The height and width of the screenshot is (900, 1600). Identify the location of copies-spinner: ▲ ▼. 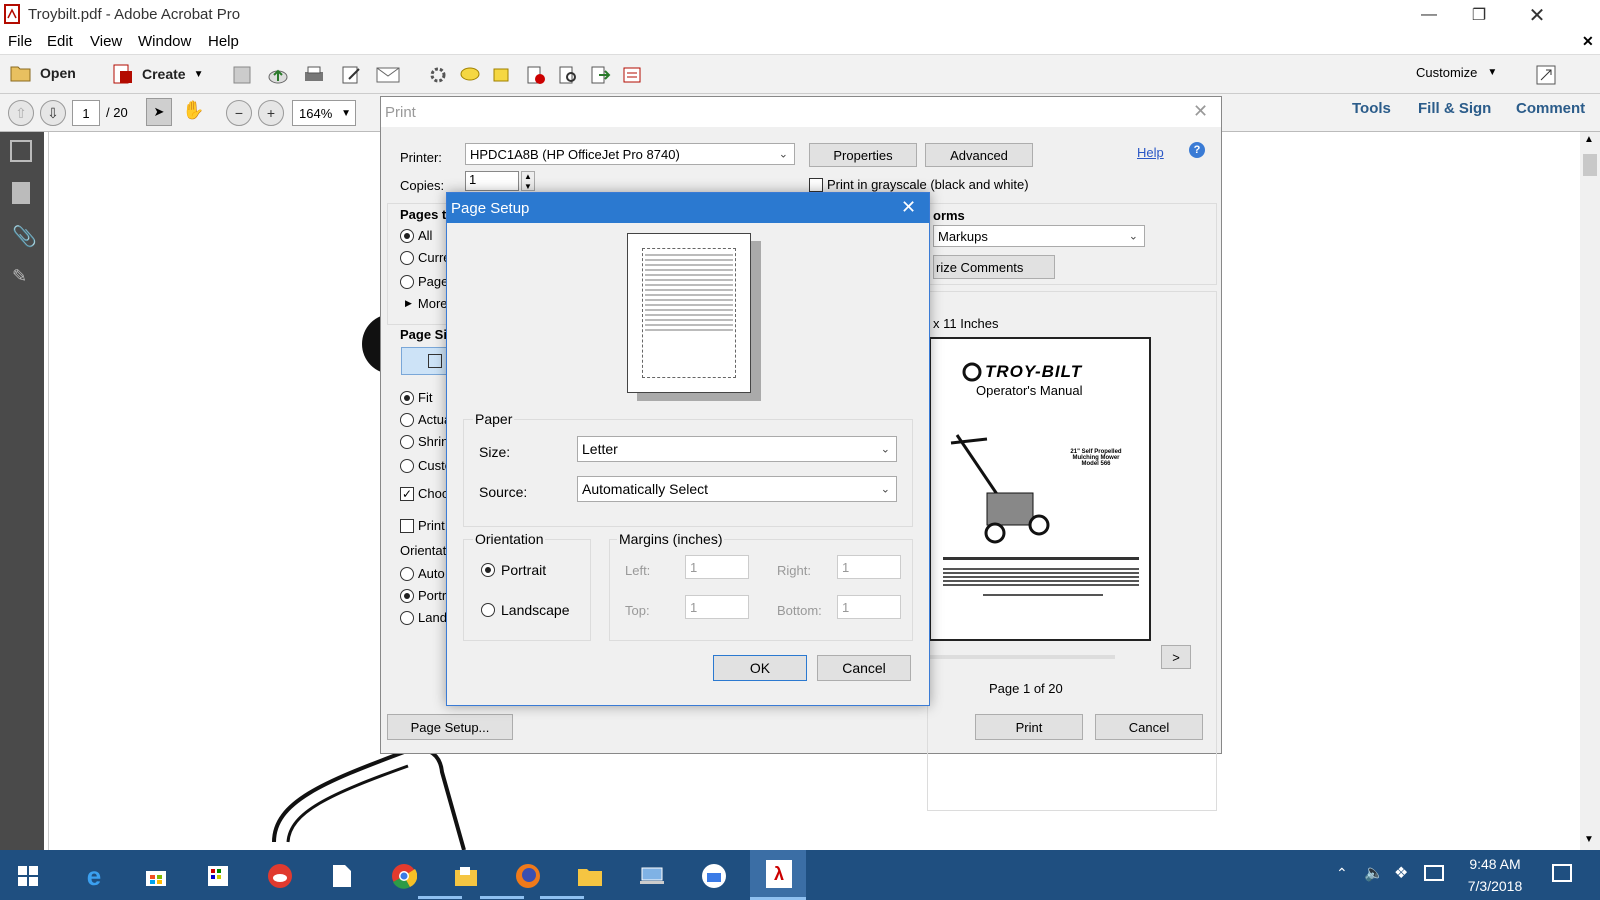
(528, 181).